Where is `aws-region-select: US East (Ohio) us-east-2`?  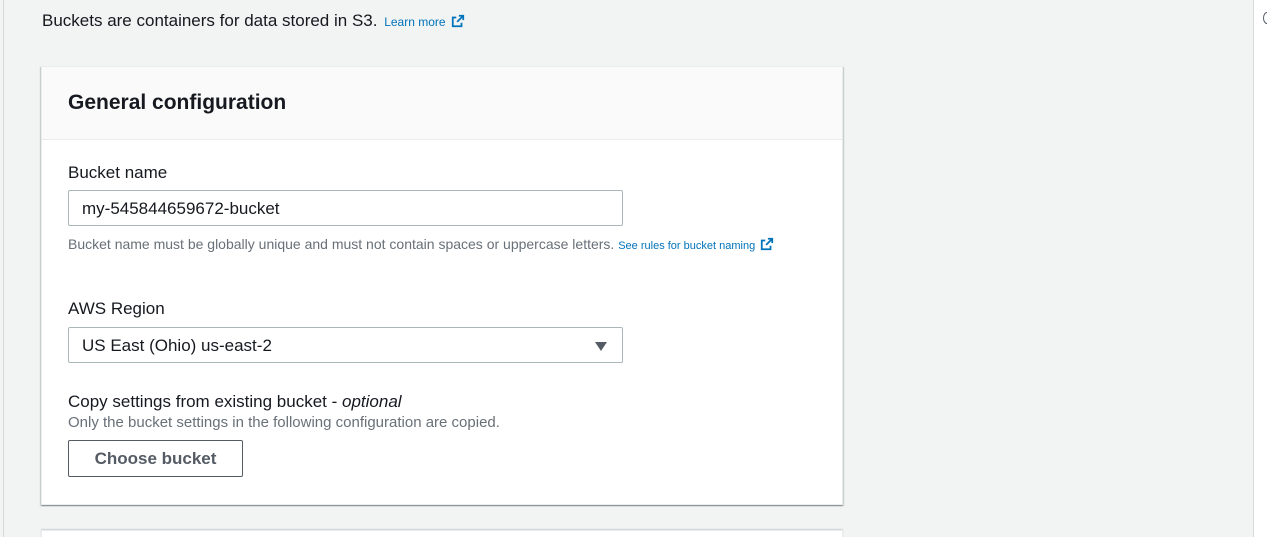
aws-region-select: US East (Ohio) us-east-2 is located at coordinates (345, 345).